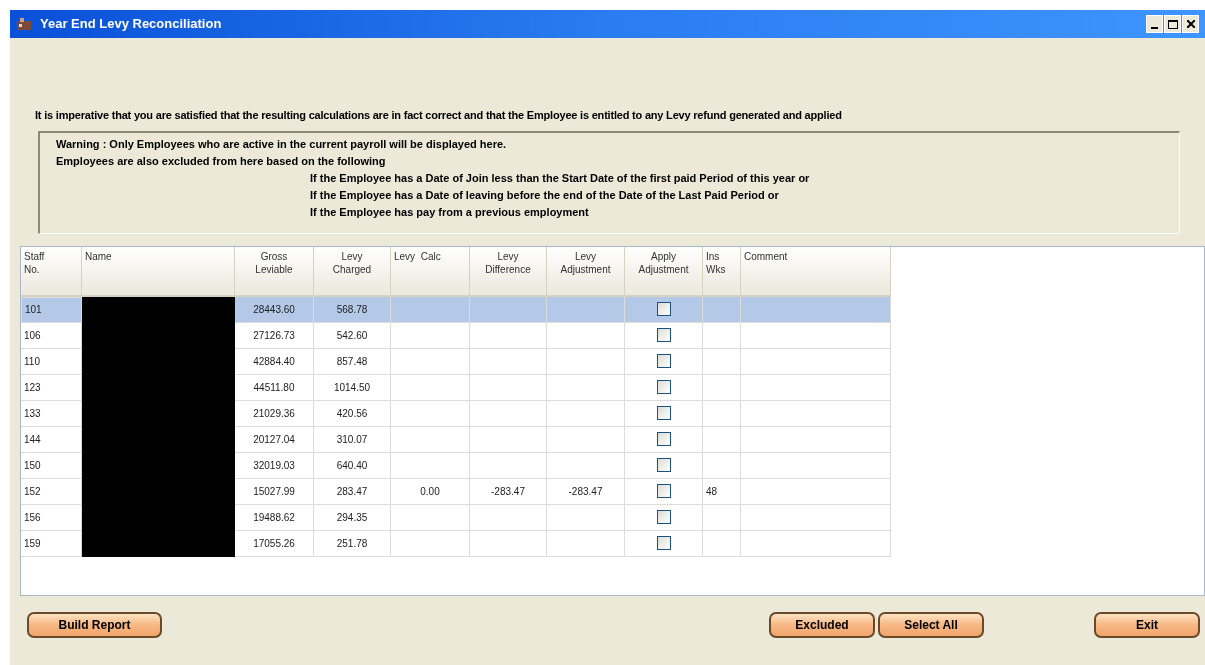 The width and height of the screenshot is (1205, 665). I want to click on table-cell-text: 310.07, so click(352, 439).